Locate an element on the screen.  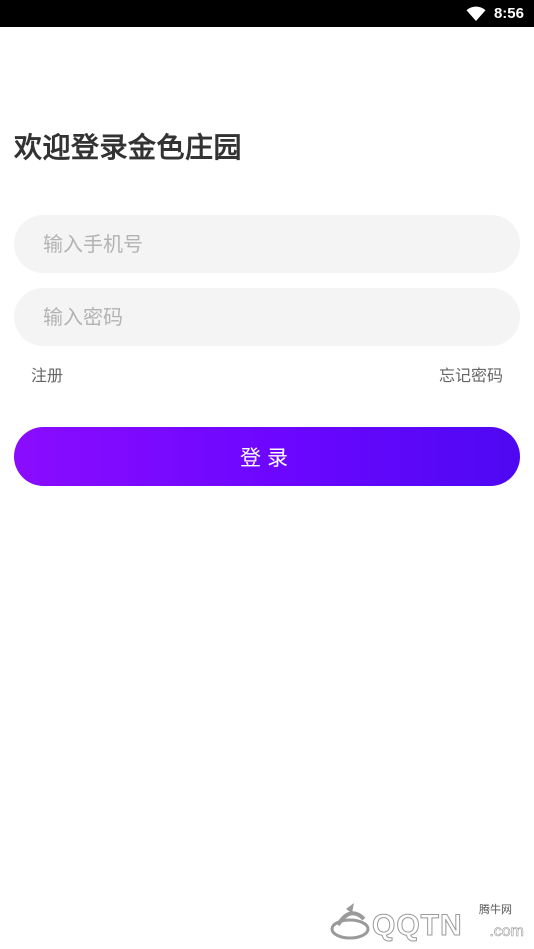
watermark-cn-text: 腾牛网 is located at coordinates (495, 909).